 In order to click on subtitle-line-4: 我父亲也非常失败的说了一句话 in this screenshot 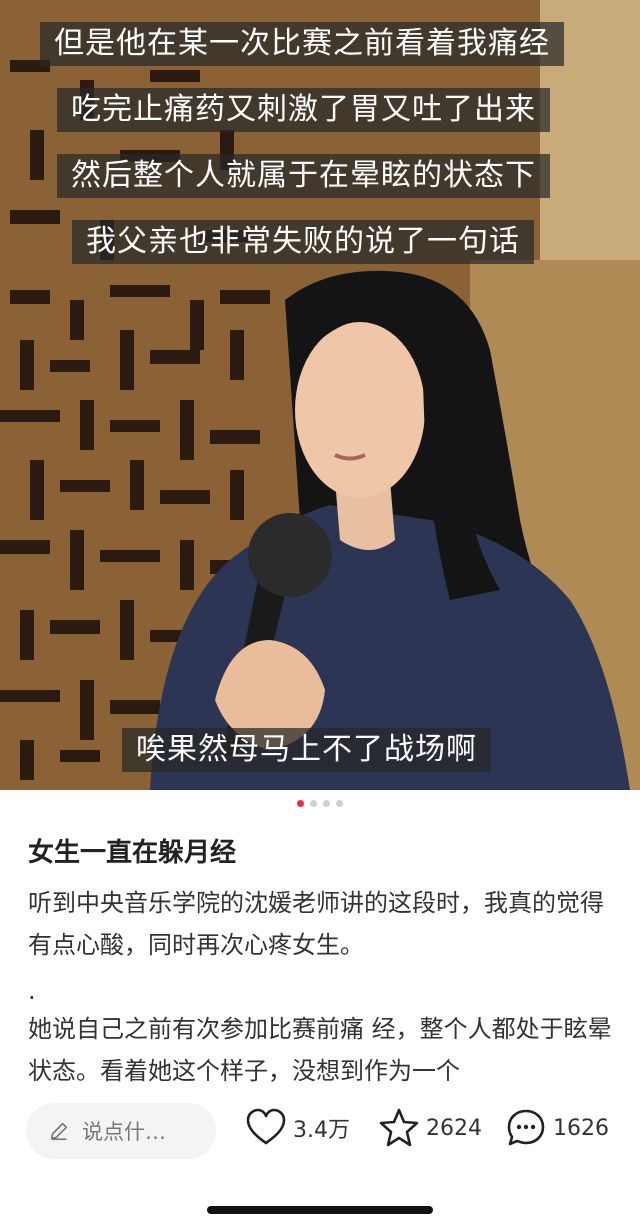, I will do `click(303, 242)`.